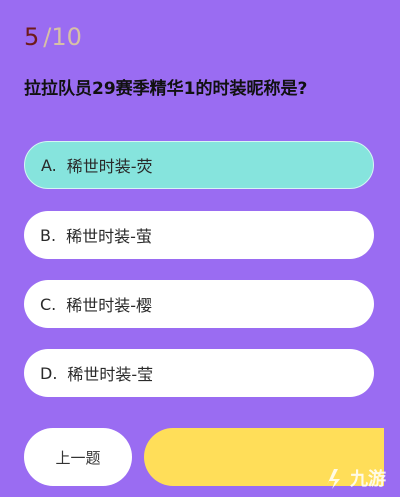 The width and height of the screenshot is (400, 497). I want to click on watermark-text: 九游, so click(368, 479).